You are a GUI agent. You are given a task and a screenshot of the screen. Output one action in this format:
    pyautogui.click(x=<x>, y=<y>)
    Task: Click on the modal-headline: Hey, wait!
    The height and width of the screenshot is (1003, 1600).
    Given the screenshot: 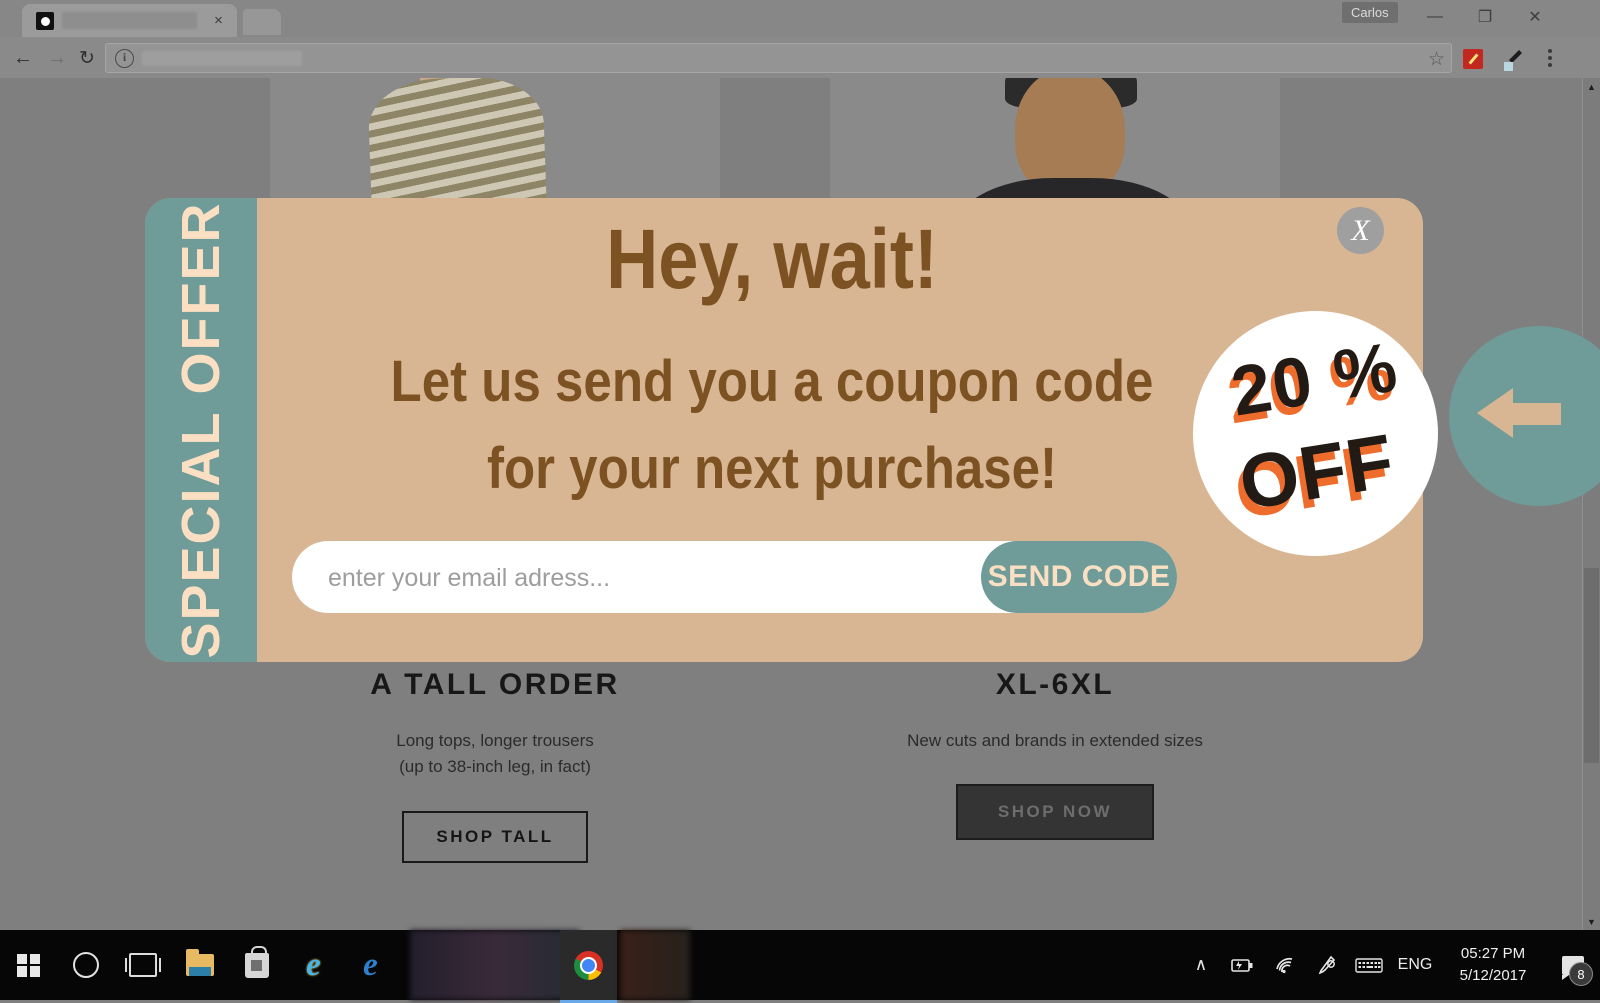 What is the action you would take?
    pyautogui.click(x=772, y=259)
    